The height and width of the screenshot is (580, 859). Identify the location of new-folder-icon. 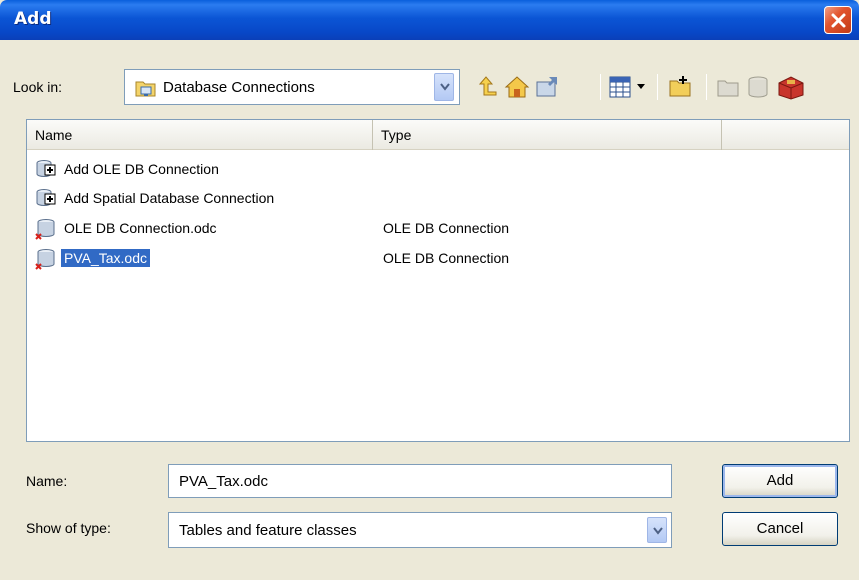
(681, 87).